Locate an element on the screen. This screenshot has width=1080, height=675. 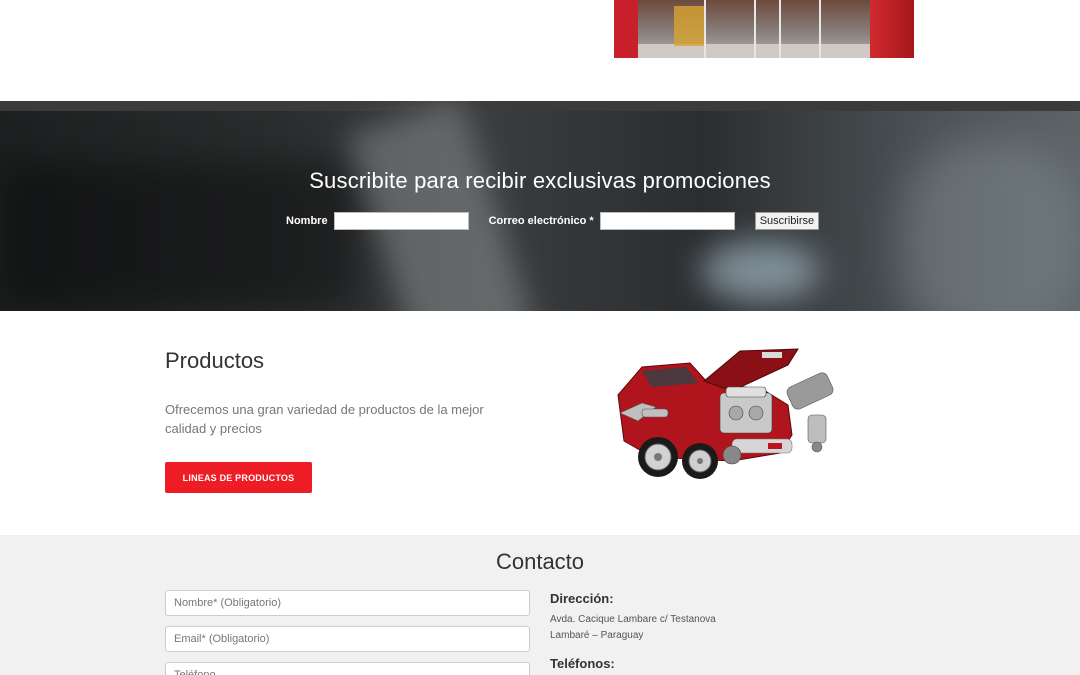
products-title: Productos is located at coordinates (215, 360).